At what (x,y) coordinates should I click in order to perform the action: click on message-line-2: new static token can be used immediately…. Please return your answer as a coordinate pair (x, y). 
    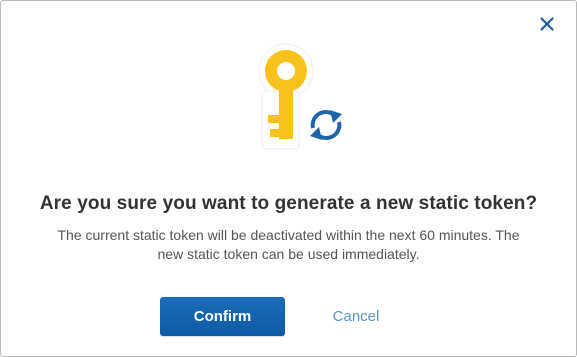
    Looking at the image, I should click on (288, 254).